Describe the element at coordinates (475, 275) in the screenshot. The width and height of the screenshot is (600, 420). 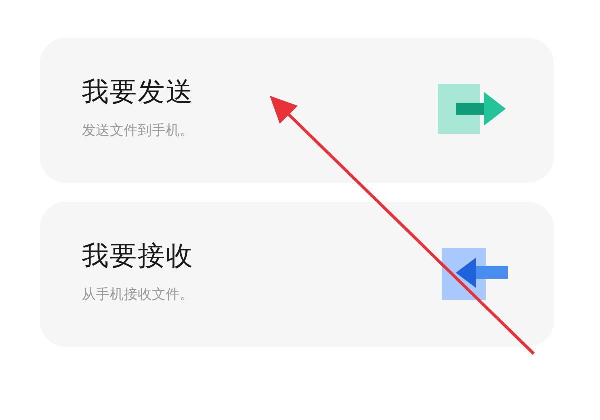
I see `receive-arrow-icon` at that location.